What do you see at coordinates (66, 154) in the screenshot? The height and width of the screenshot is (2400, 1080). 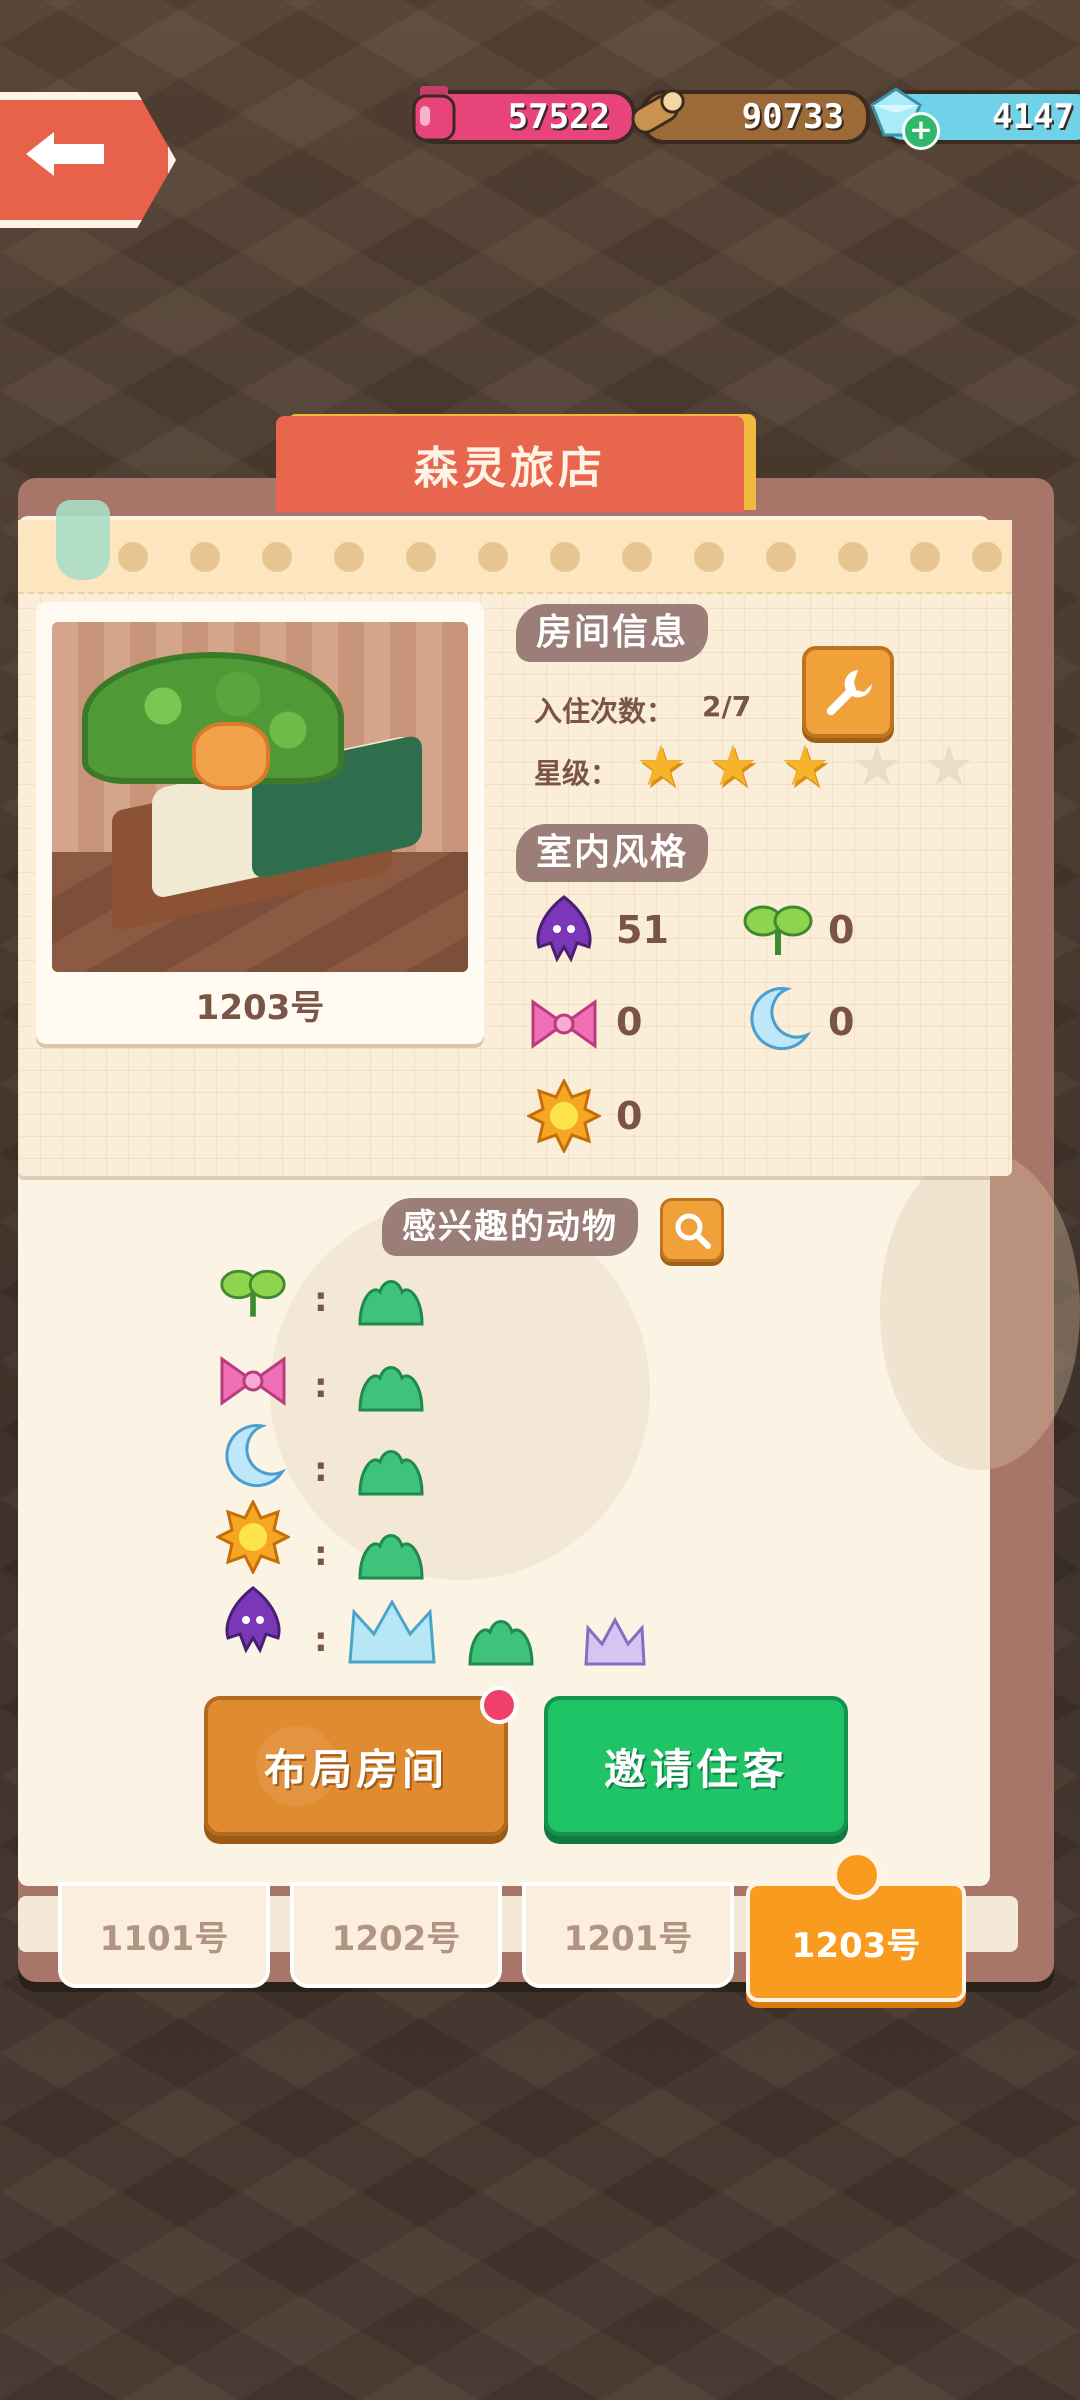 I see `back-arrow-icon` at bounding box center [66, 154].